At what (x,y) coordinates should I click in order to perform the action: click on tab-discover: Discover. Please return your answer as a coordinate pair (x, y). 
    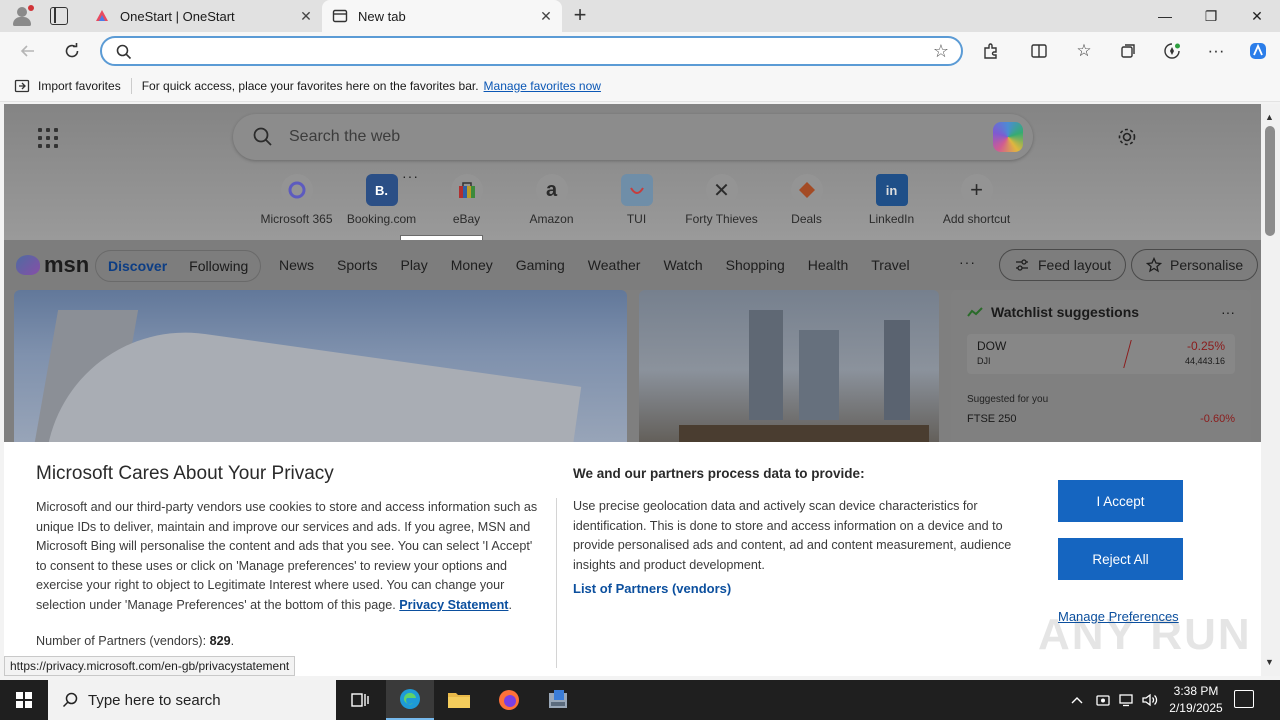
    Looking at the image, I should click on (137, 266).